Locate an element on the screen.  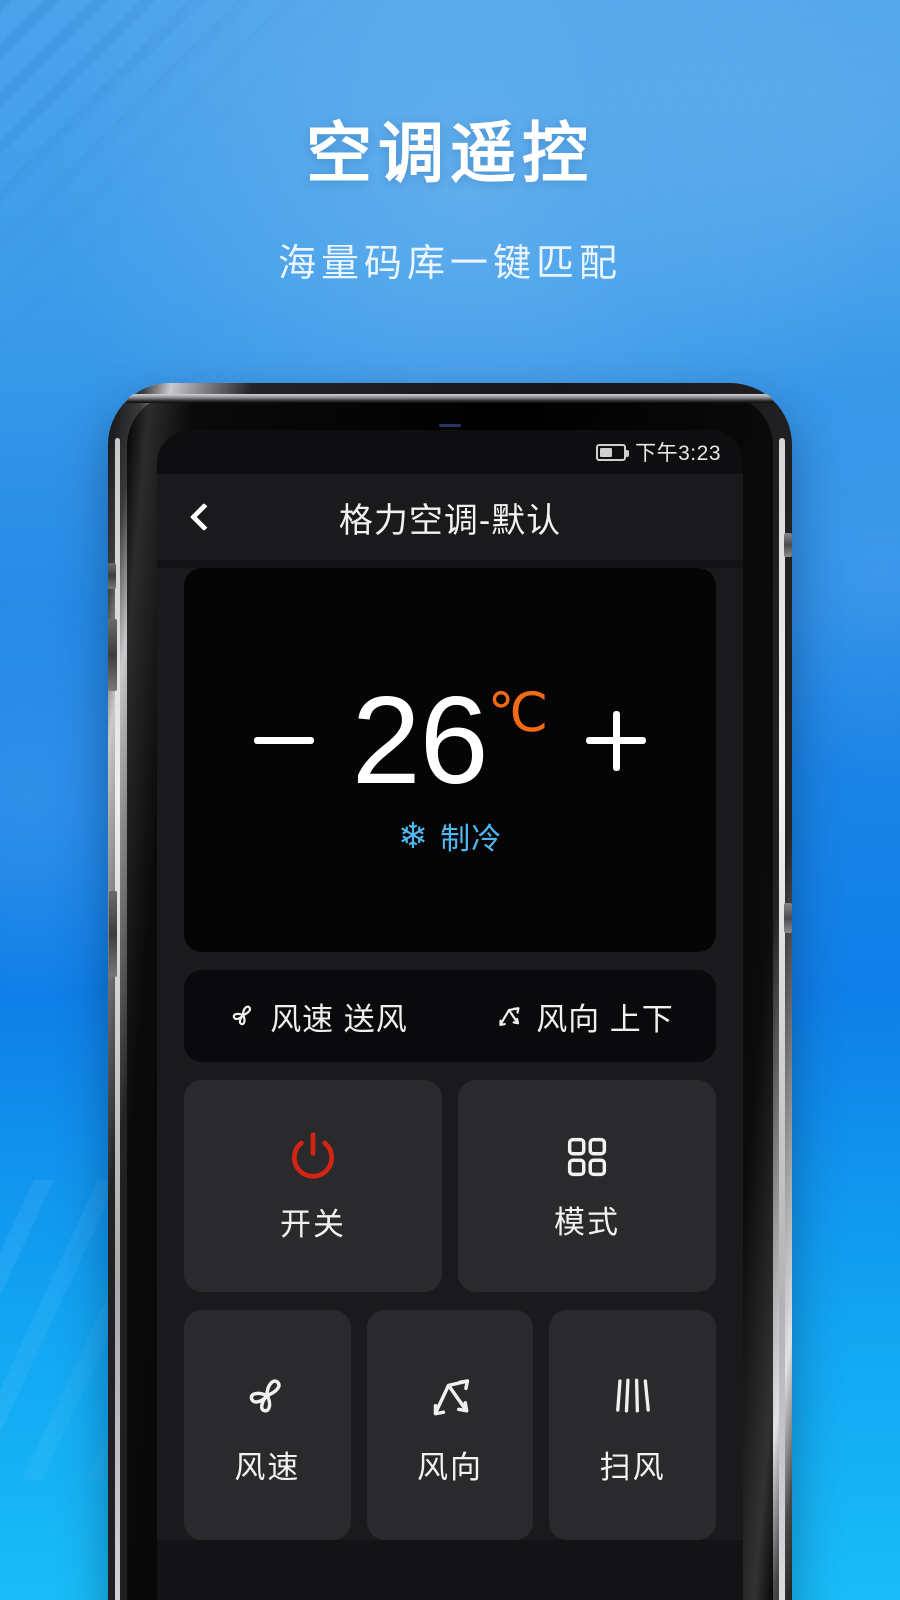
promo-subtitle: 海量码库一键匹配 is located at coordinates (449, 264).